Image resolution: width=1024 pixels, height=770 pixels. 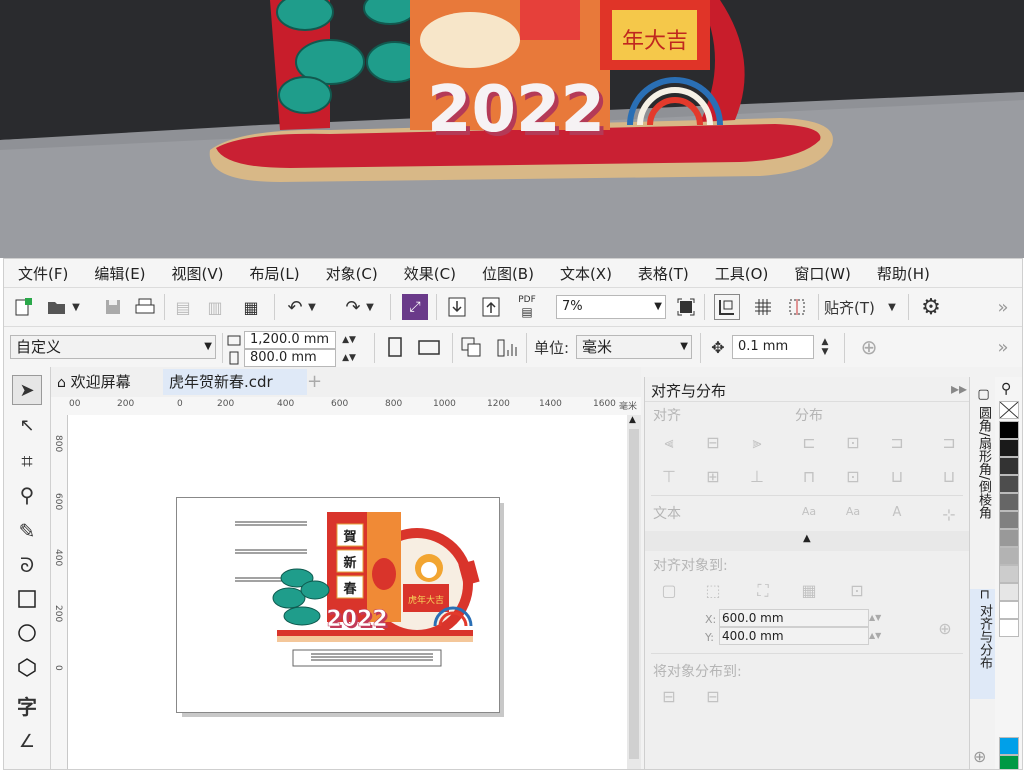 What do you see at coordinates (669, 696) in the screenshot?
I see `distribute-to-selection-icon: ⊟` at bounding box center [669, 696].